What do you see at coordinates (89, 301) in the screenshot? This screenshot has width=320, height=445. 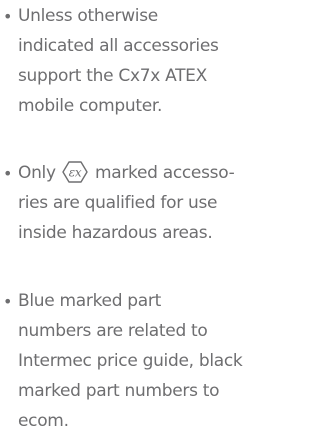 I see `note-line: Blue marked part` at bounding box center [89, 301].